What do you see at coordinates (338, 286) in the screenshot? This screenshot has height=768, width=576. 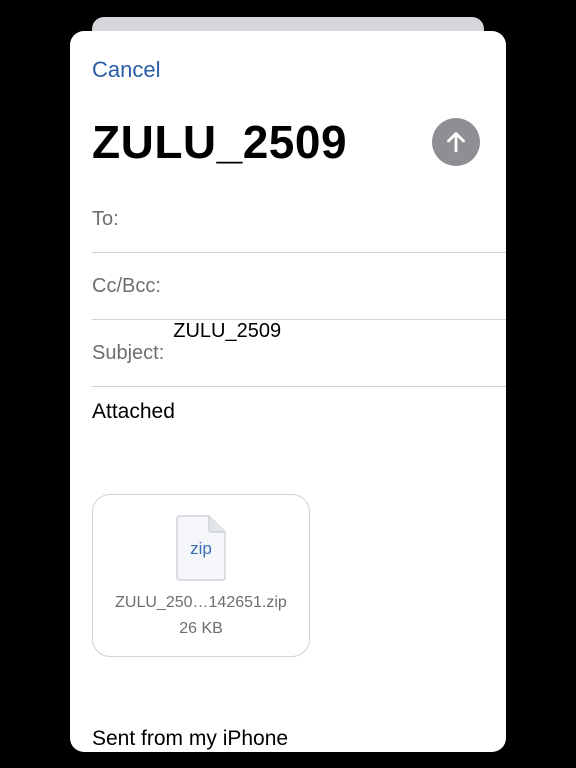 I see `ccbcc-input` at bounding box center [338, 286].